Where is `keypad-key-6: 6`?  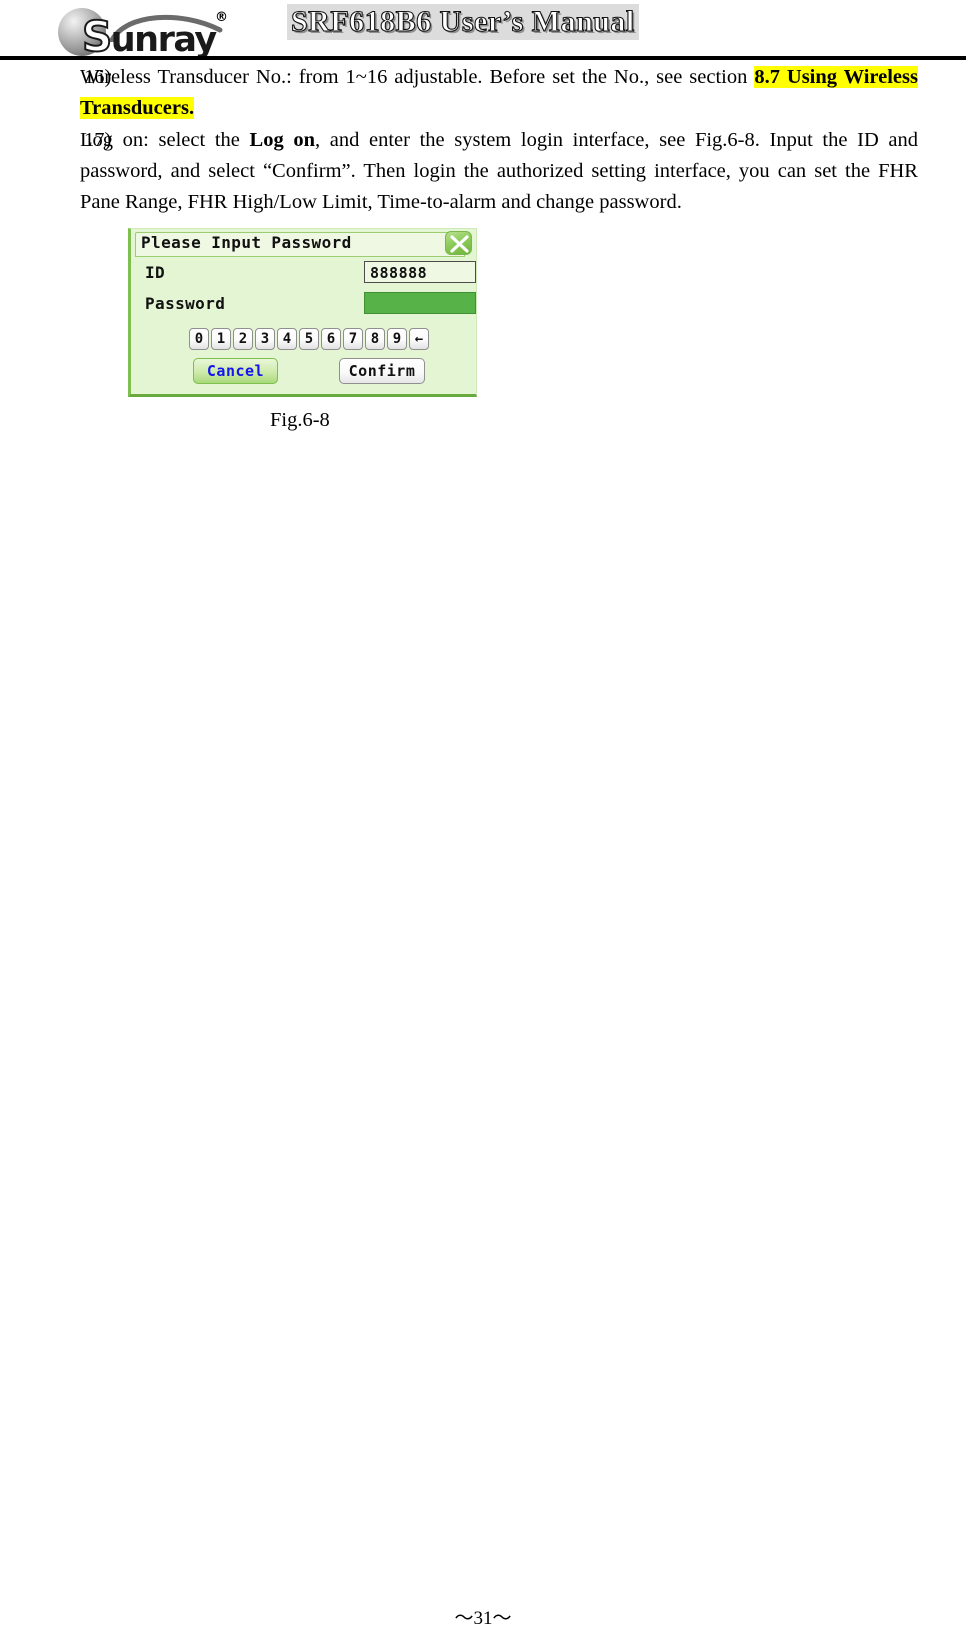 keypad-key-6: 6 is located at coordinates (331, 339).